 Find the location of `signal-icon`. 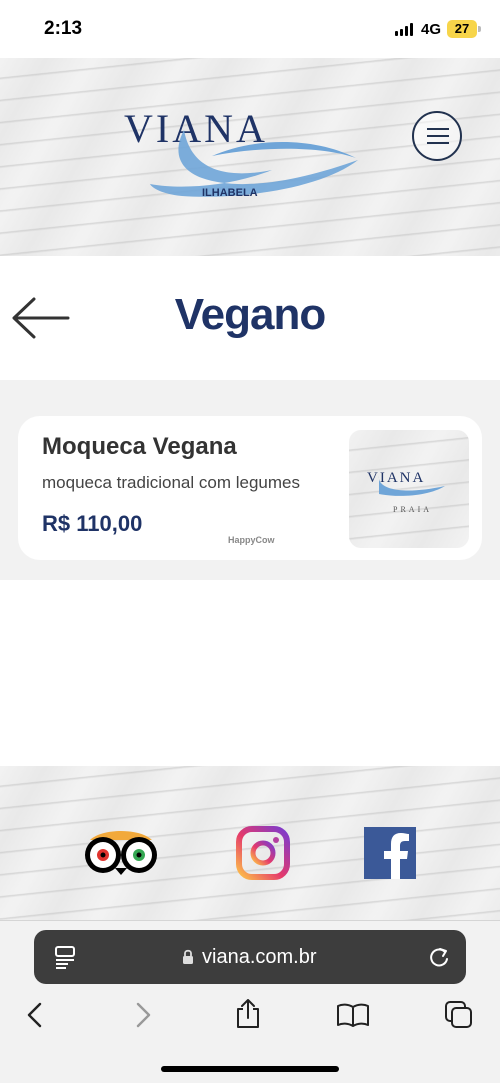

signal-icon is located at coordinates (406, 29).